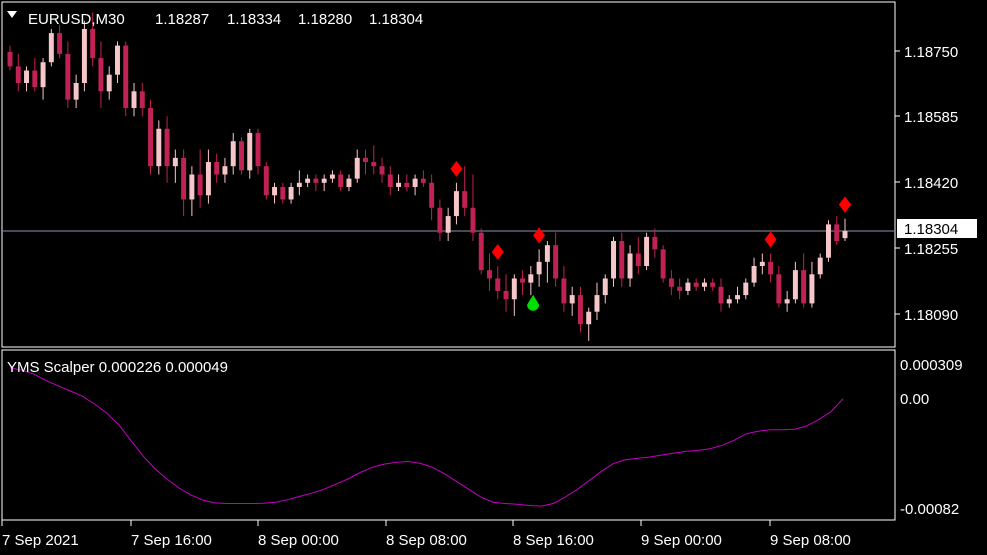 This screenshot has height=555, width=987. What do you see at coordinates (117, 367) in the screenshot?
I see `indicator-label: YMS Scalper 0.000226 0.000049` at bounding box center [117, 367].